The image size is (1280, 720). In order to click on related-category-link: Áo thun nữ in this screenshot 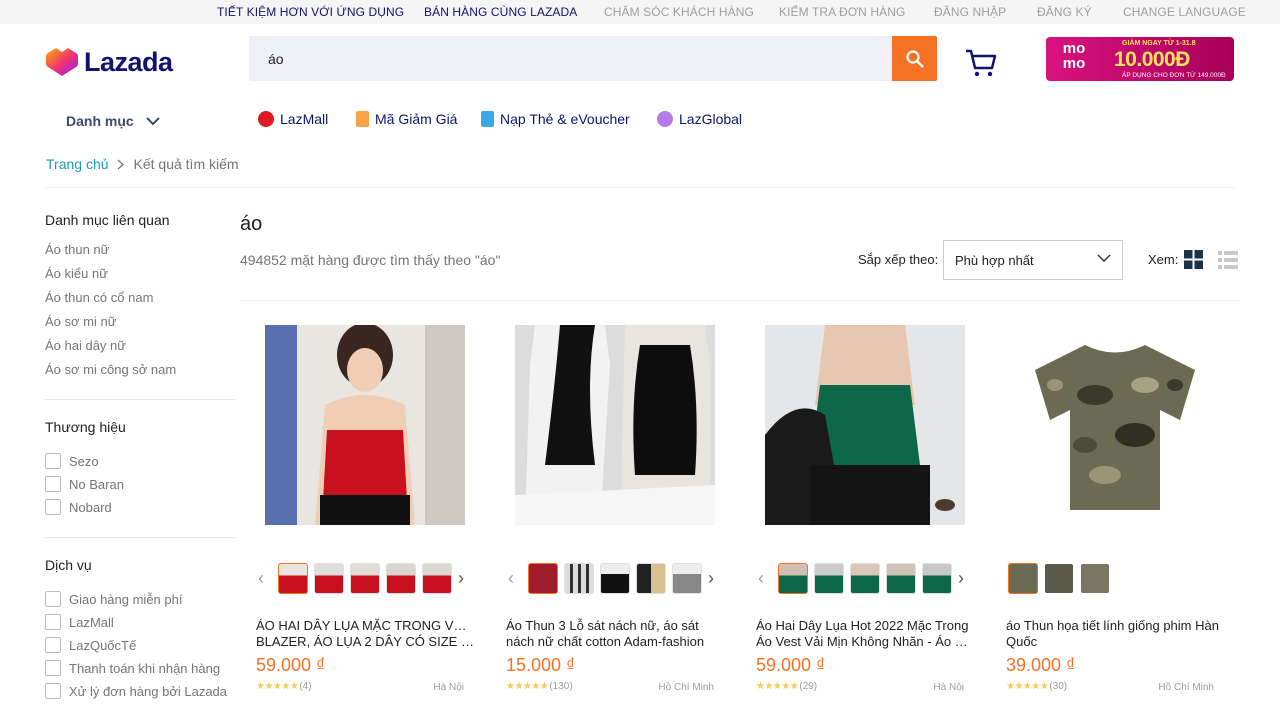, I will do `click(77, 249)`.